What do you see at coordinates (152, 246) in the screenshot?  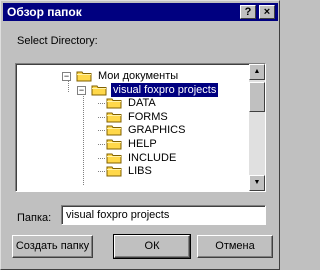 I see `ok-button: ОК` at bounding box center [152, 246].